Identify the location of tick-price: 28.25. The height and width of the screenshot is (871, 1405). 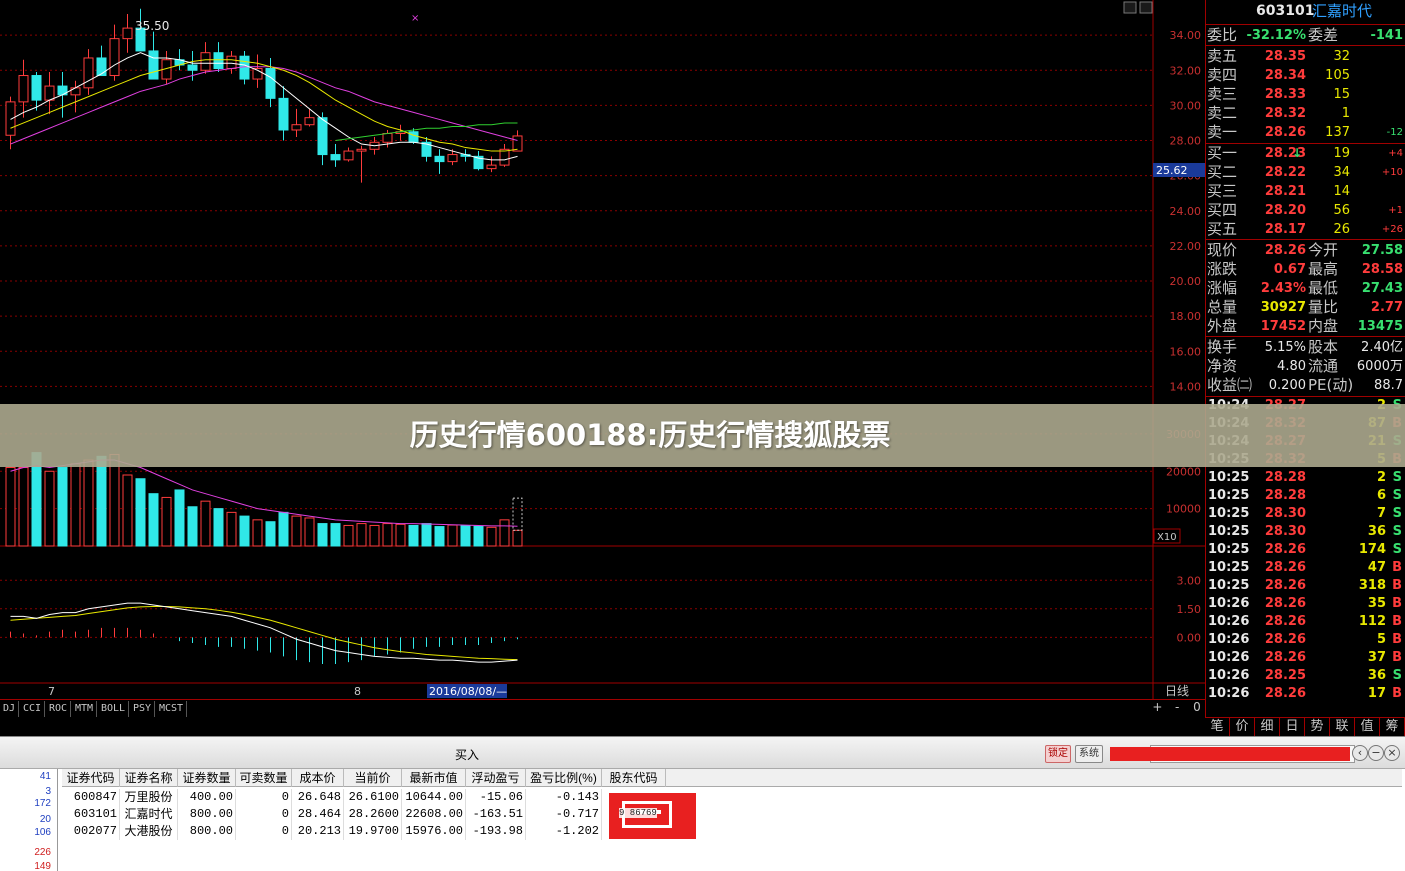
(1285, 675).